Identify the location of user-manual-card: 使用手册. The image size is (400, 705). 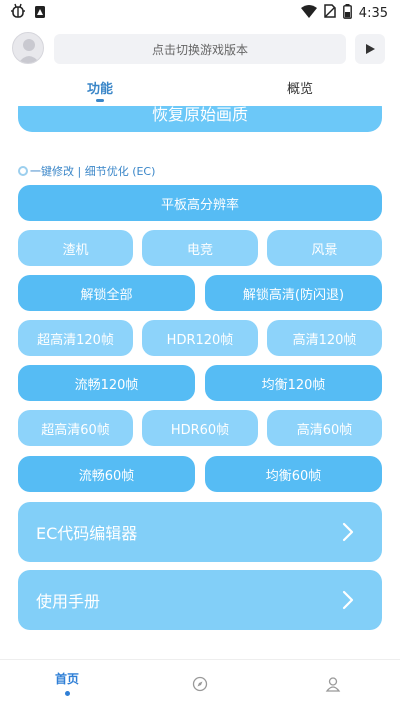
(200, 600).